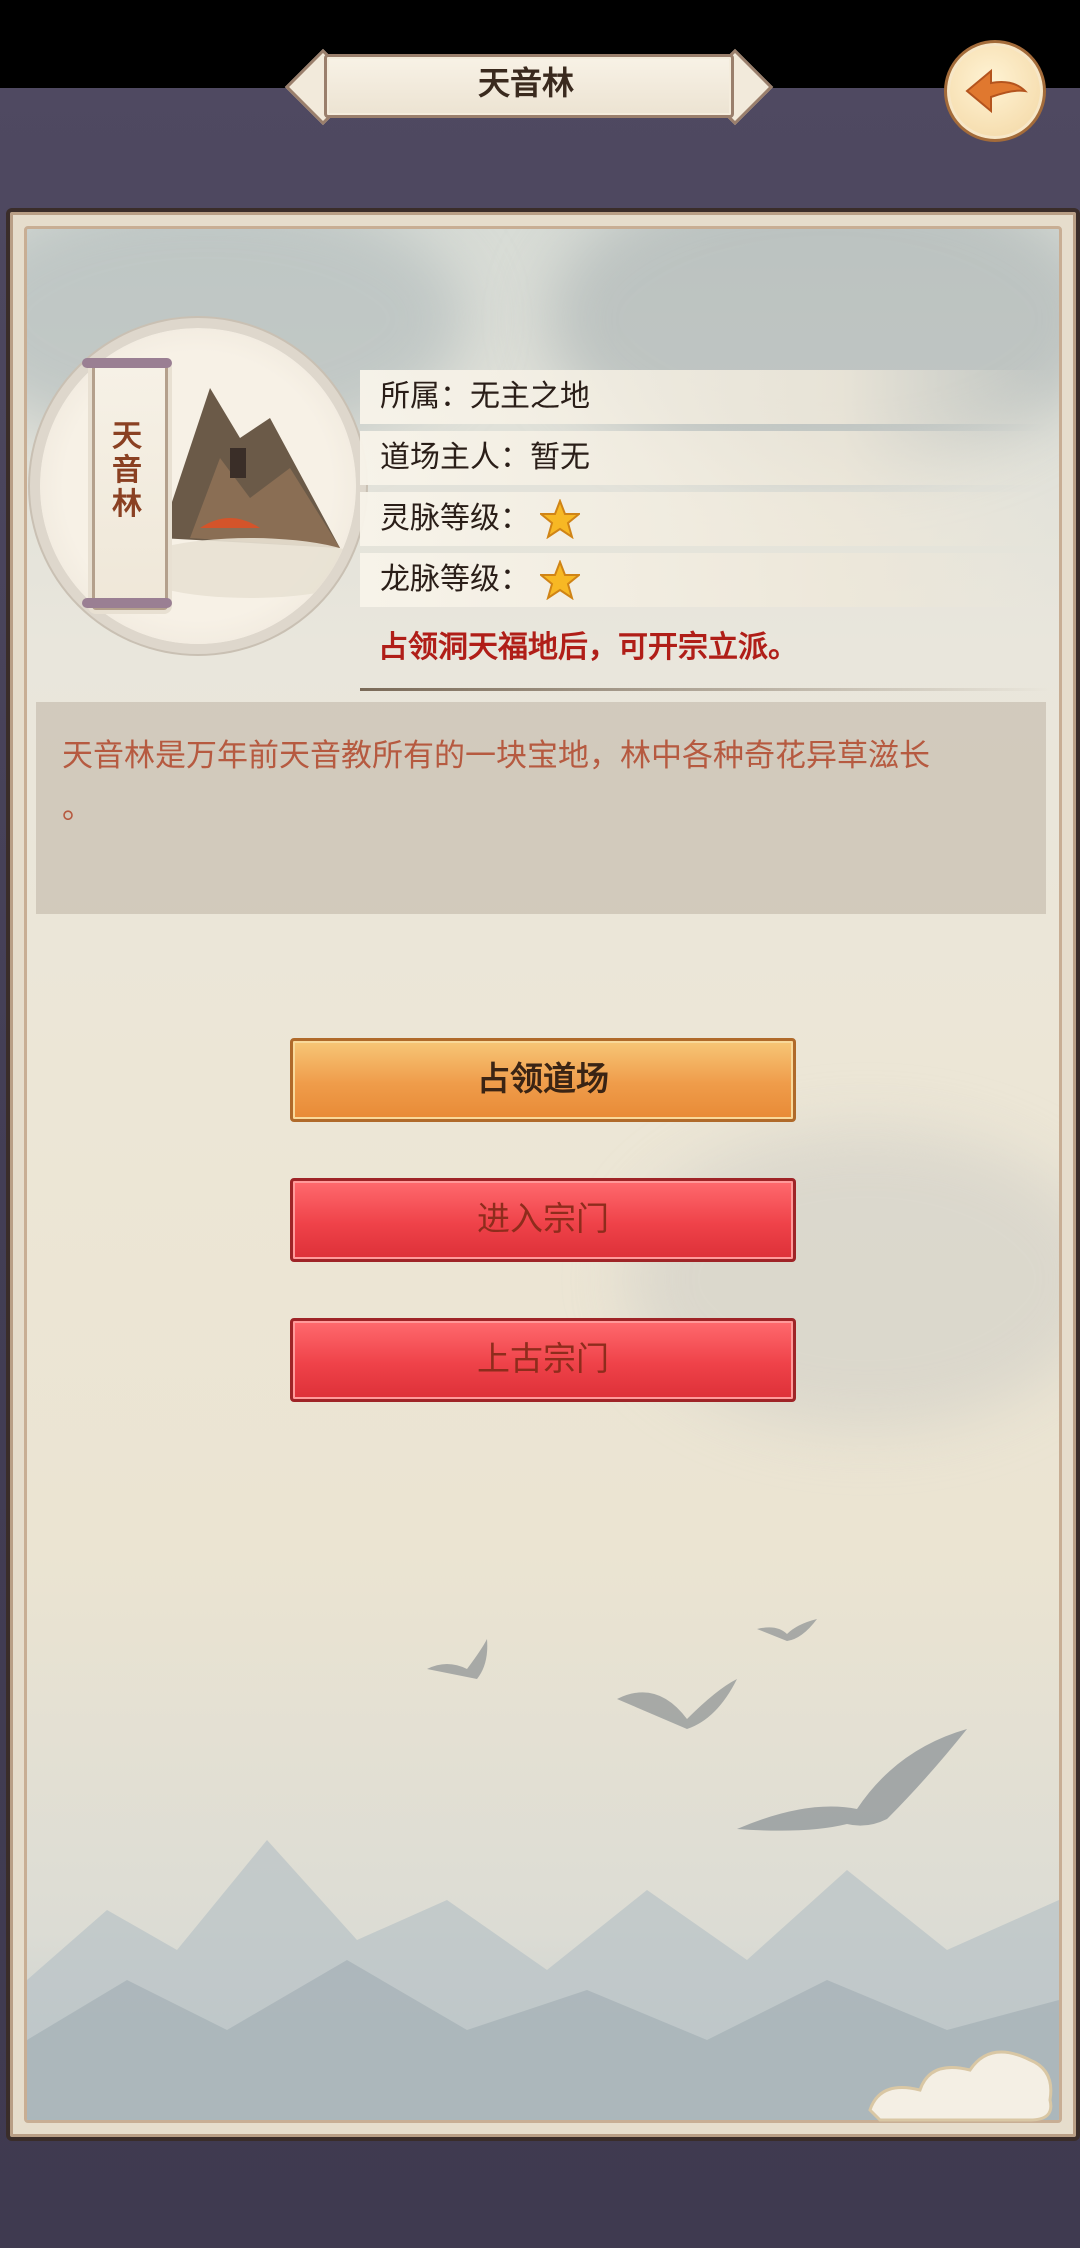  I want to click on occupy-notice: 占领洞天福地后，可开宗立派。, so click(588, 647).